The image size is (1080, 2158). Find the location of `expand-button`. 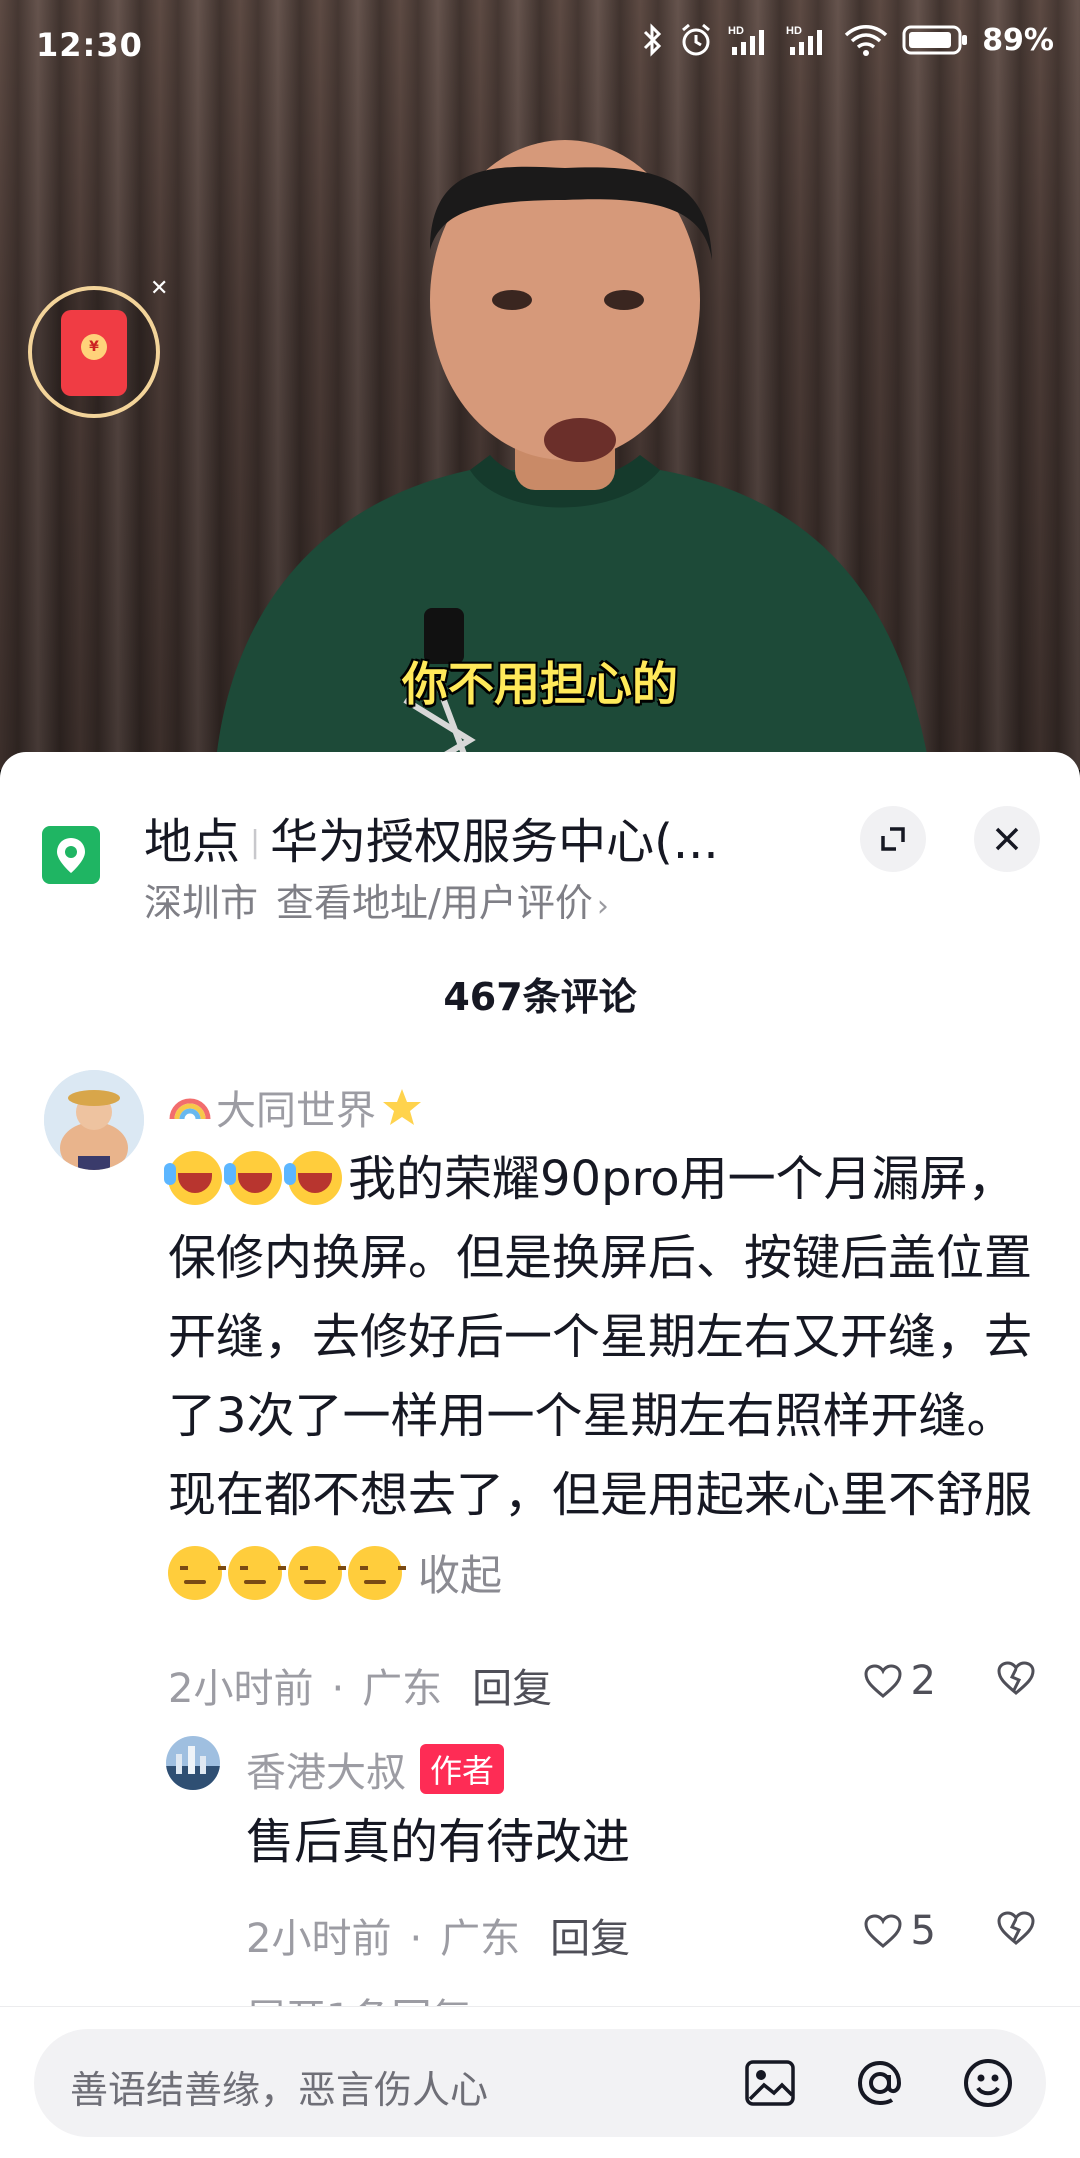

expand-button is located at coordinates (893, 839).